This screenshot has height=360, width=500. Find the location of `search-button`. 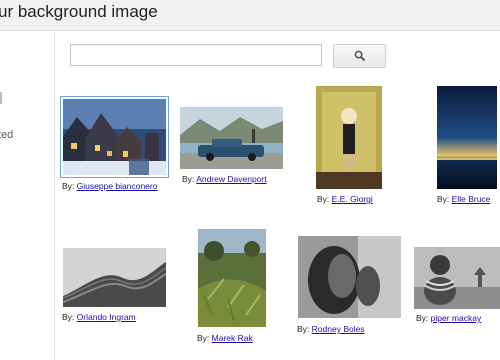

search-button is located at coordinates (359, 56).